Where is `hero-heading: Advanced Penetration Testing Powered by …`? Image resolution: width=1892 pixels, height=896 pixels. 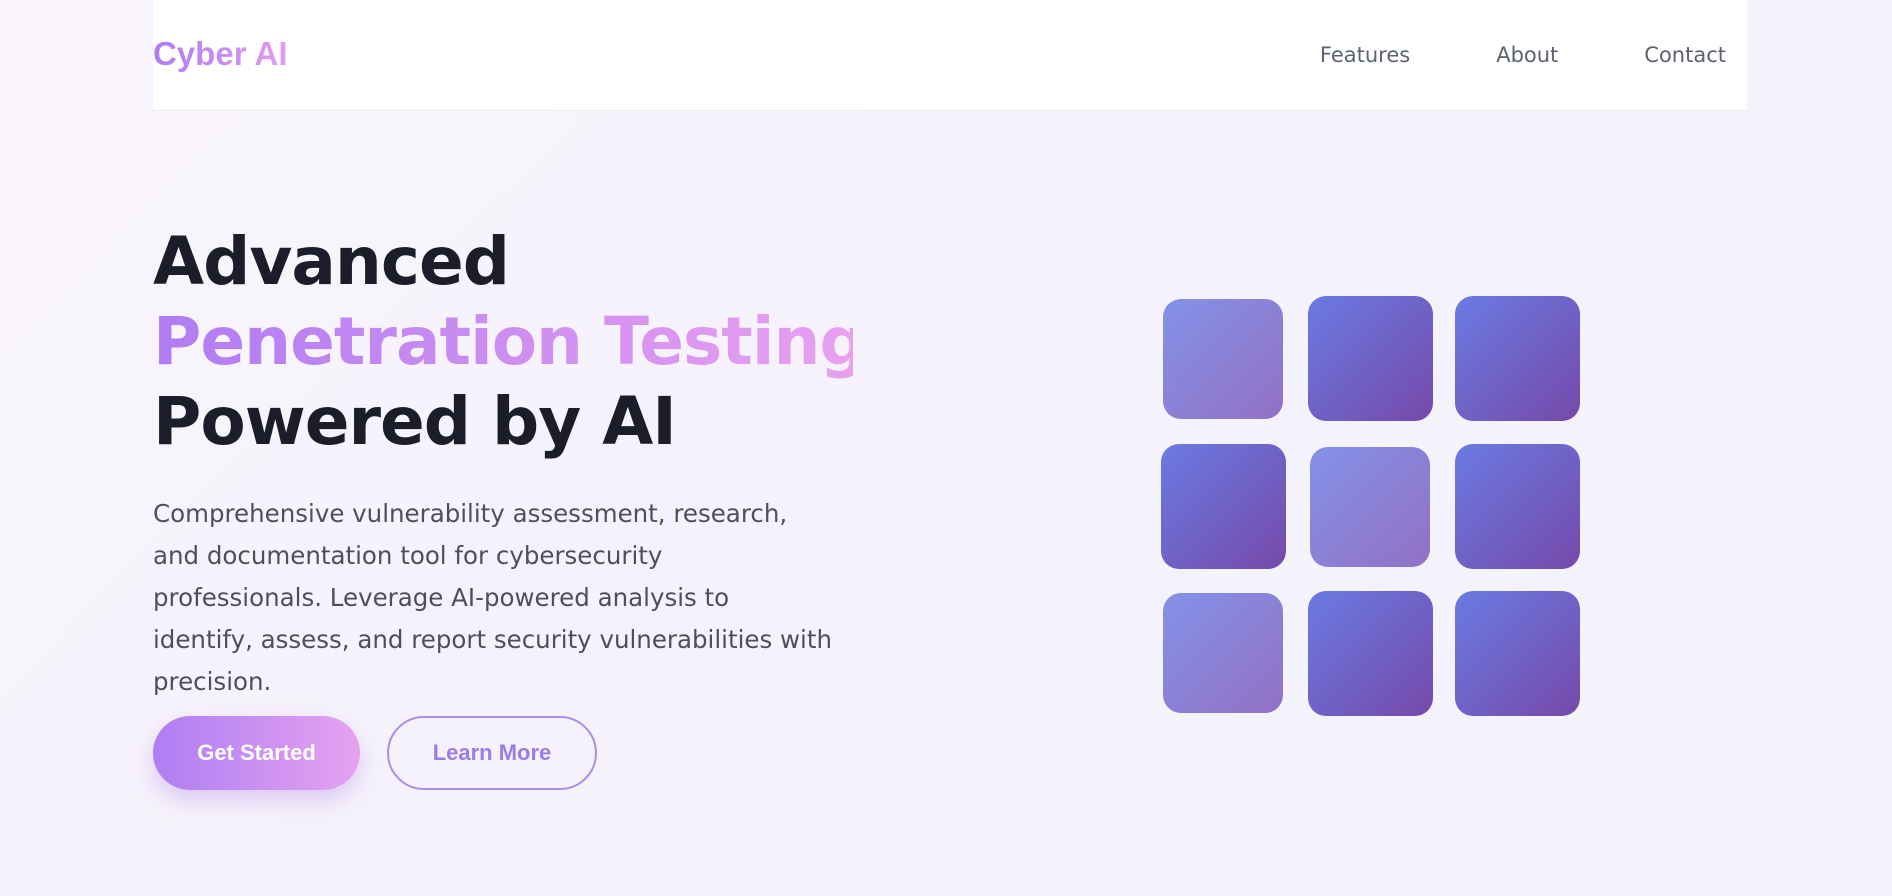
hero-heading: Advanced Penetration Testing Powered by … is located at coordinates (510, 342).